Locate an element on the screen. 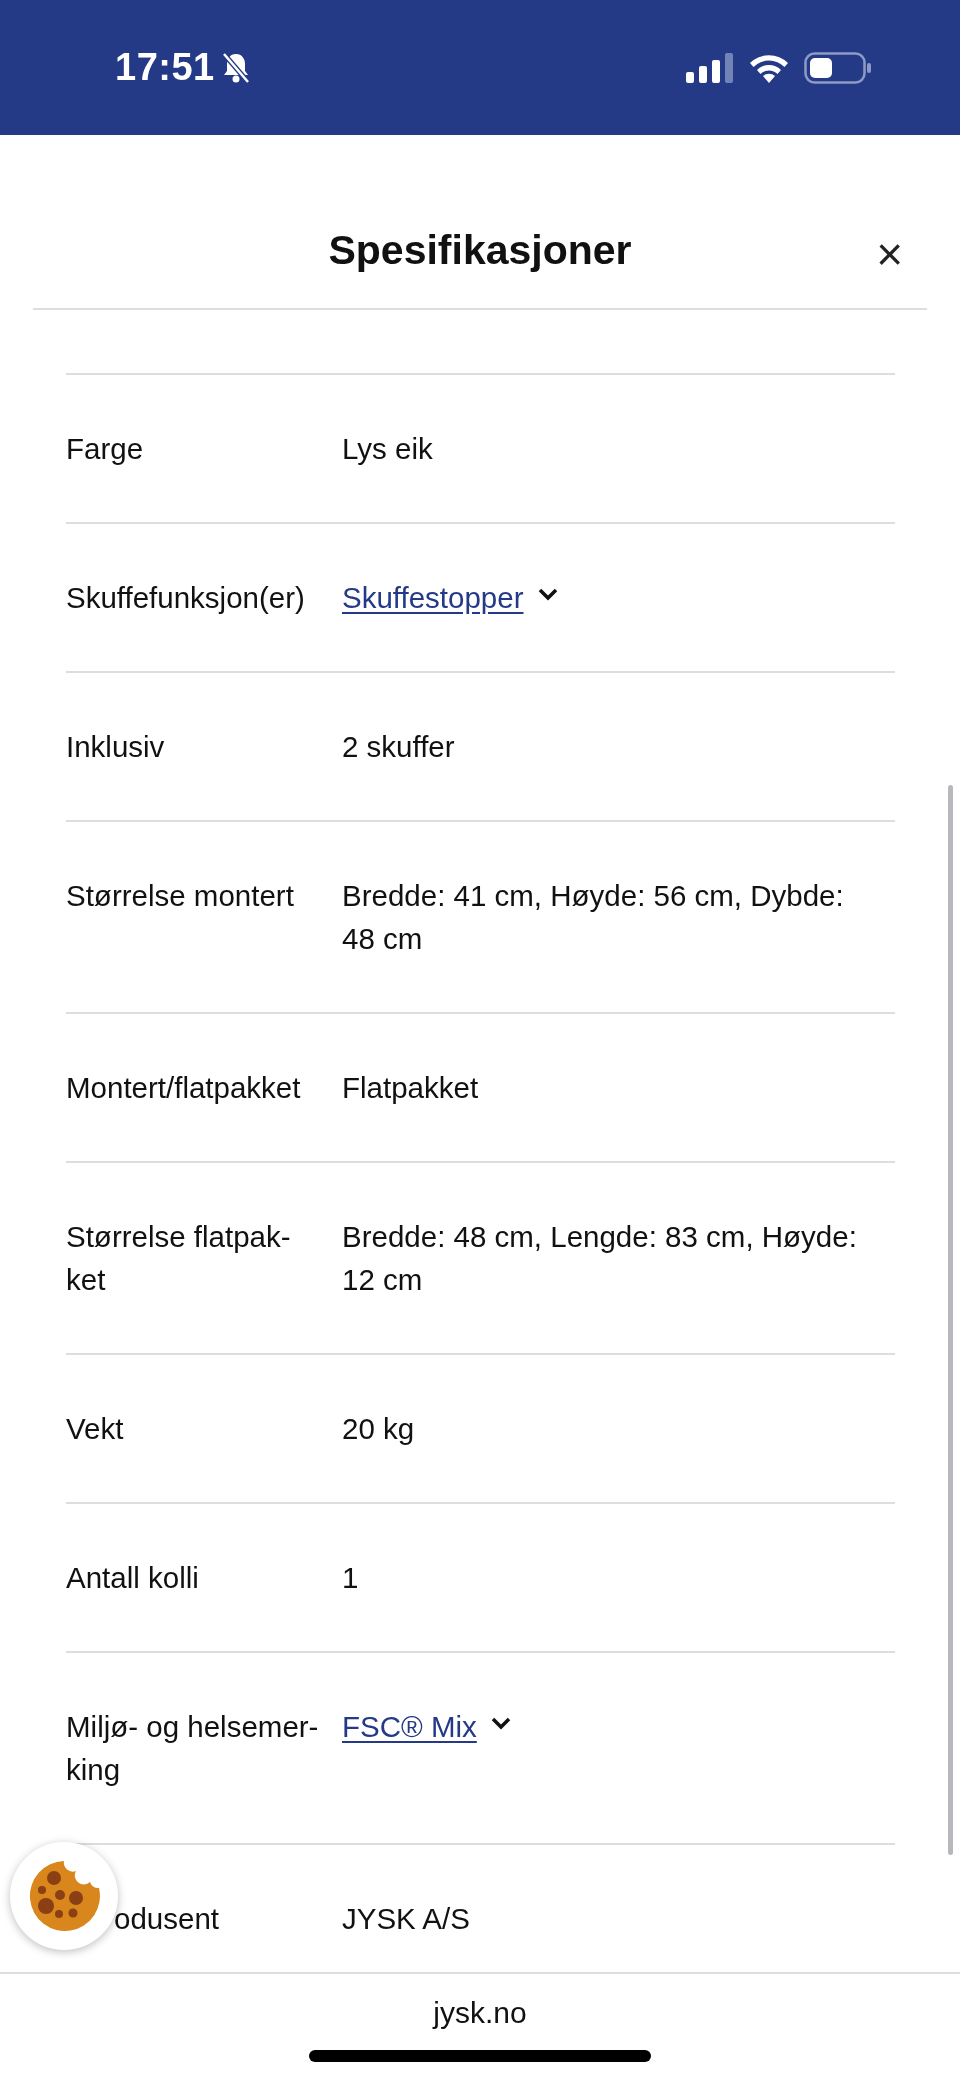 The height and width of the screenshot is (2086, 960). spec-label: Farge is located at coordinates (105, 449).